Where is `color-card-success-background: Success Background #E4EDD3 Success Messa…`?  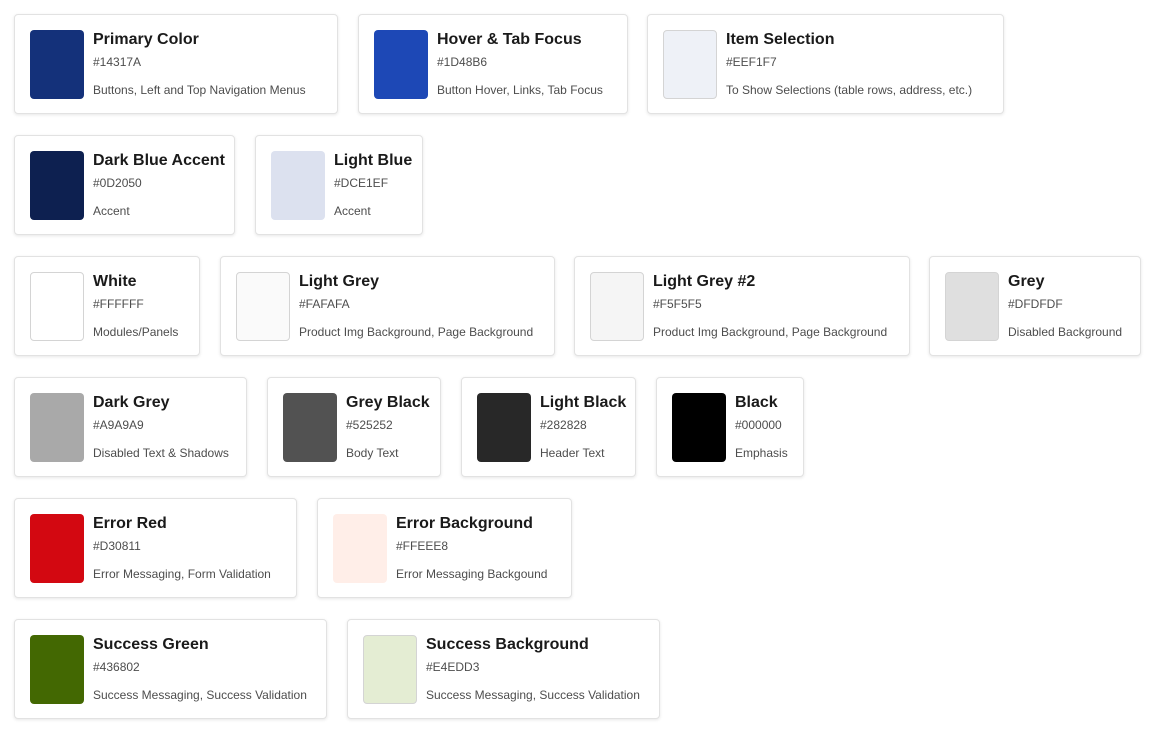 color-card-success-background: Success Background #E4EDD3 Success Messa… is located at coordinates (503, 669).